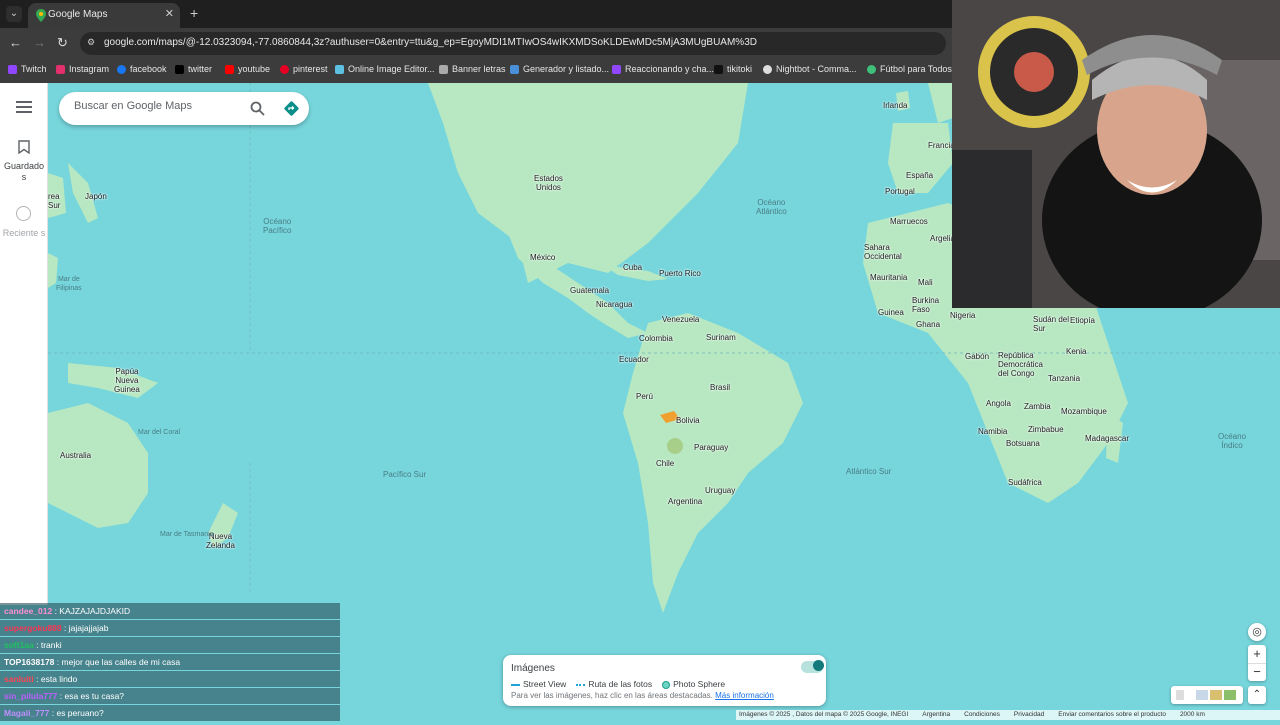  Describe the element at coordinates (993, 431) in the screenshot. I see `map-label-namibia: Namibia` at that location.